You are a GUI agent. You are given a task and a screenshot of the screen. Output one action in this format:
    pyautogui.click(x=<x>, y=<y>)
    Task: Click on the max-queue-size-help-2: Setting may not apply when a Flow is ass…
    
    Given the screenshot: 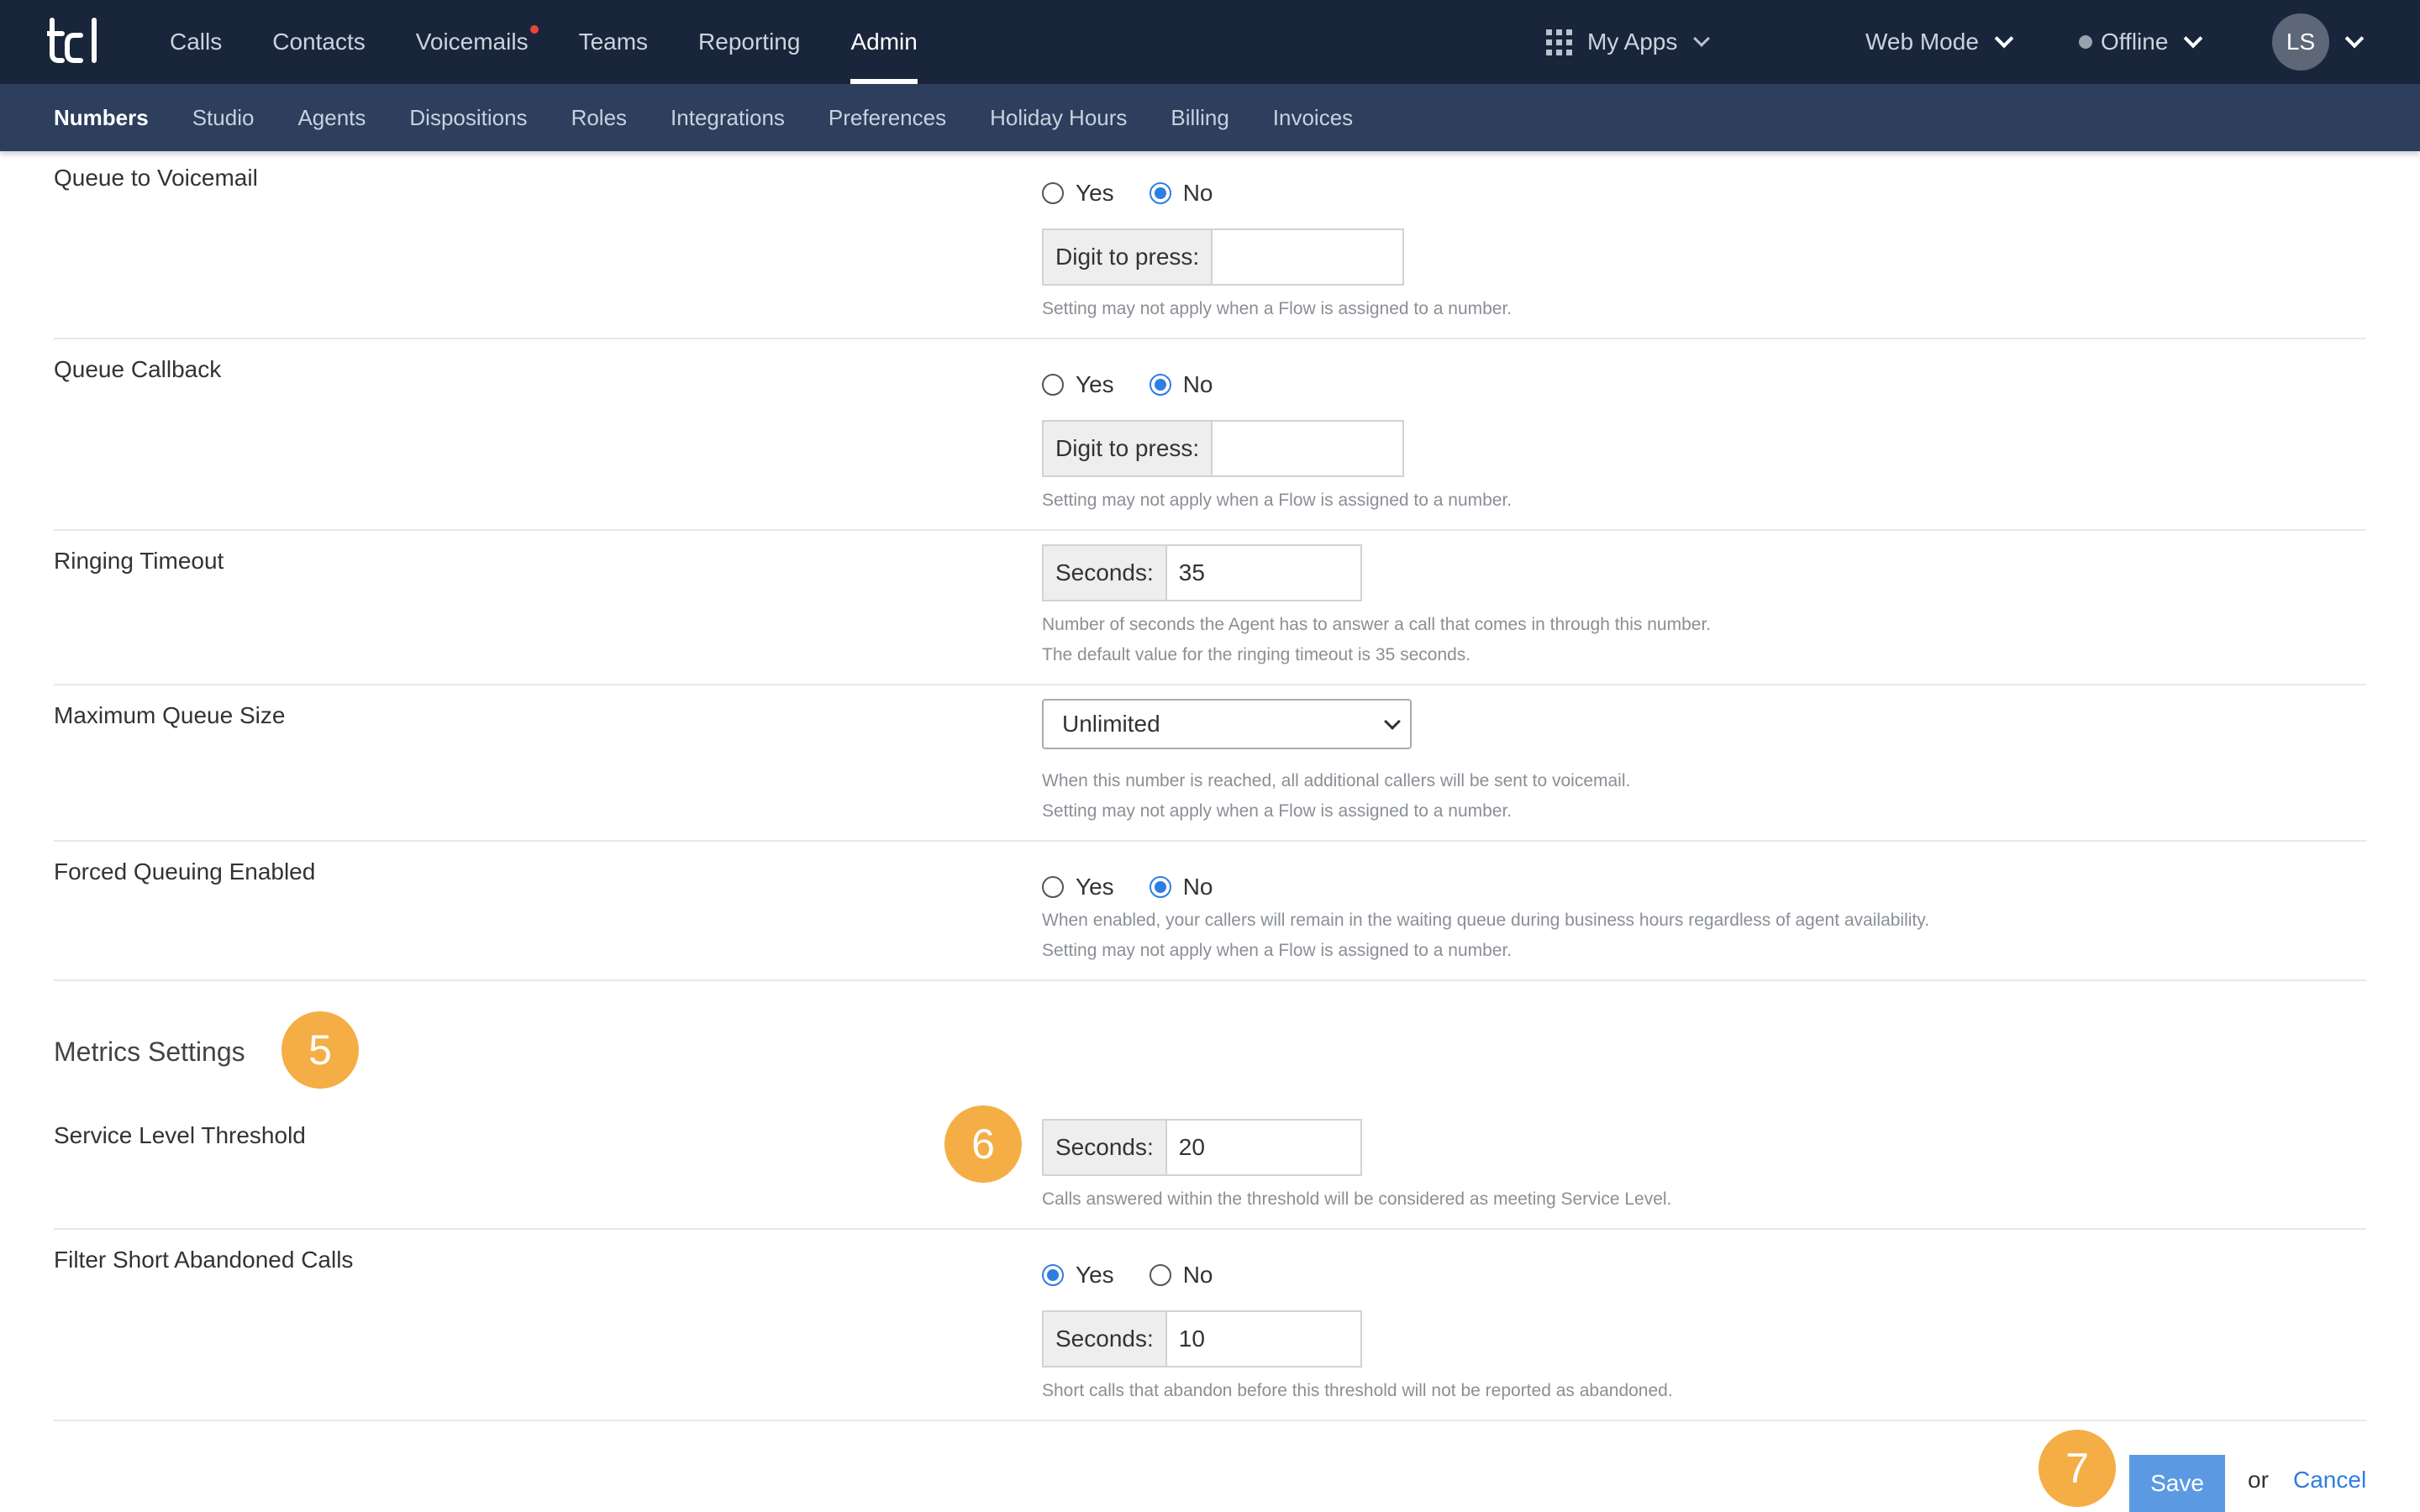 What is the action you would take?
    pyautogui.click(x=1277, y=811)
    